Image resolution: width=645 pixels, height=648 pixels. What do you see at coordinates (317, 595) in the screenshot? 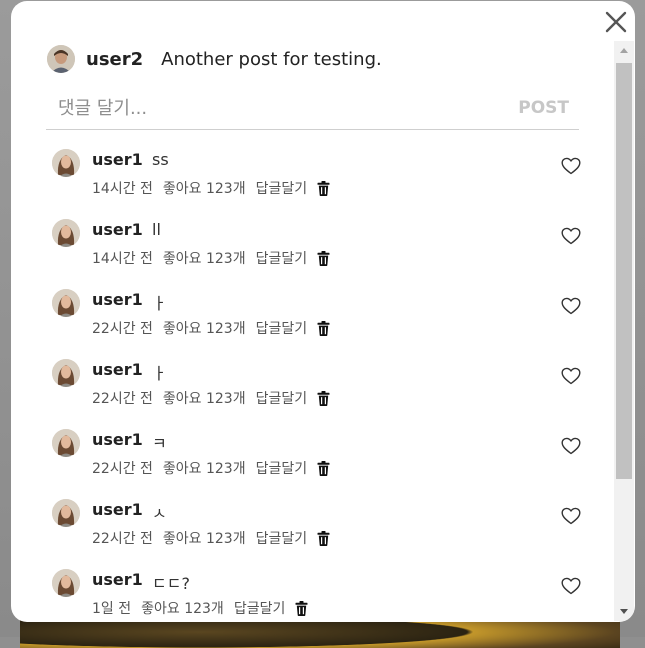
I see `comment-item: user1 ㄷㄷ? 1일 전 좋아요 123개 답글달기` at bounding box center [317, 595].